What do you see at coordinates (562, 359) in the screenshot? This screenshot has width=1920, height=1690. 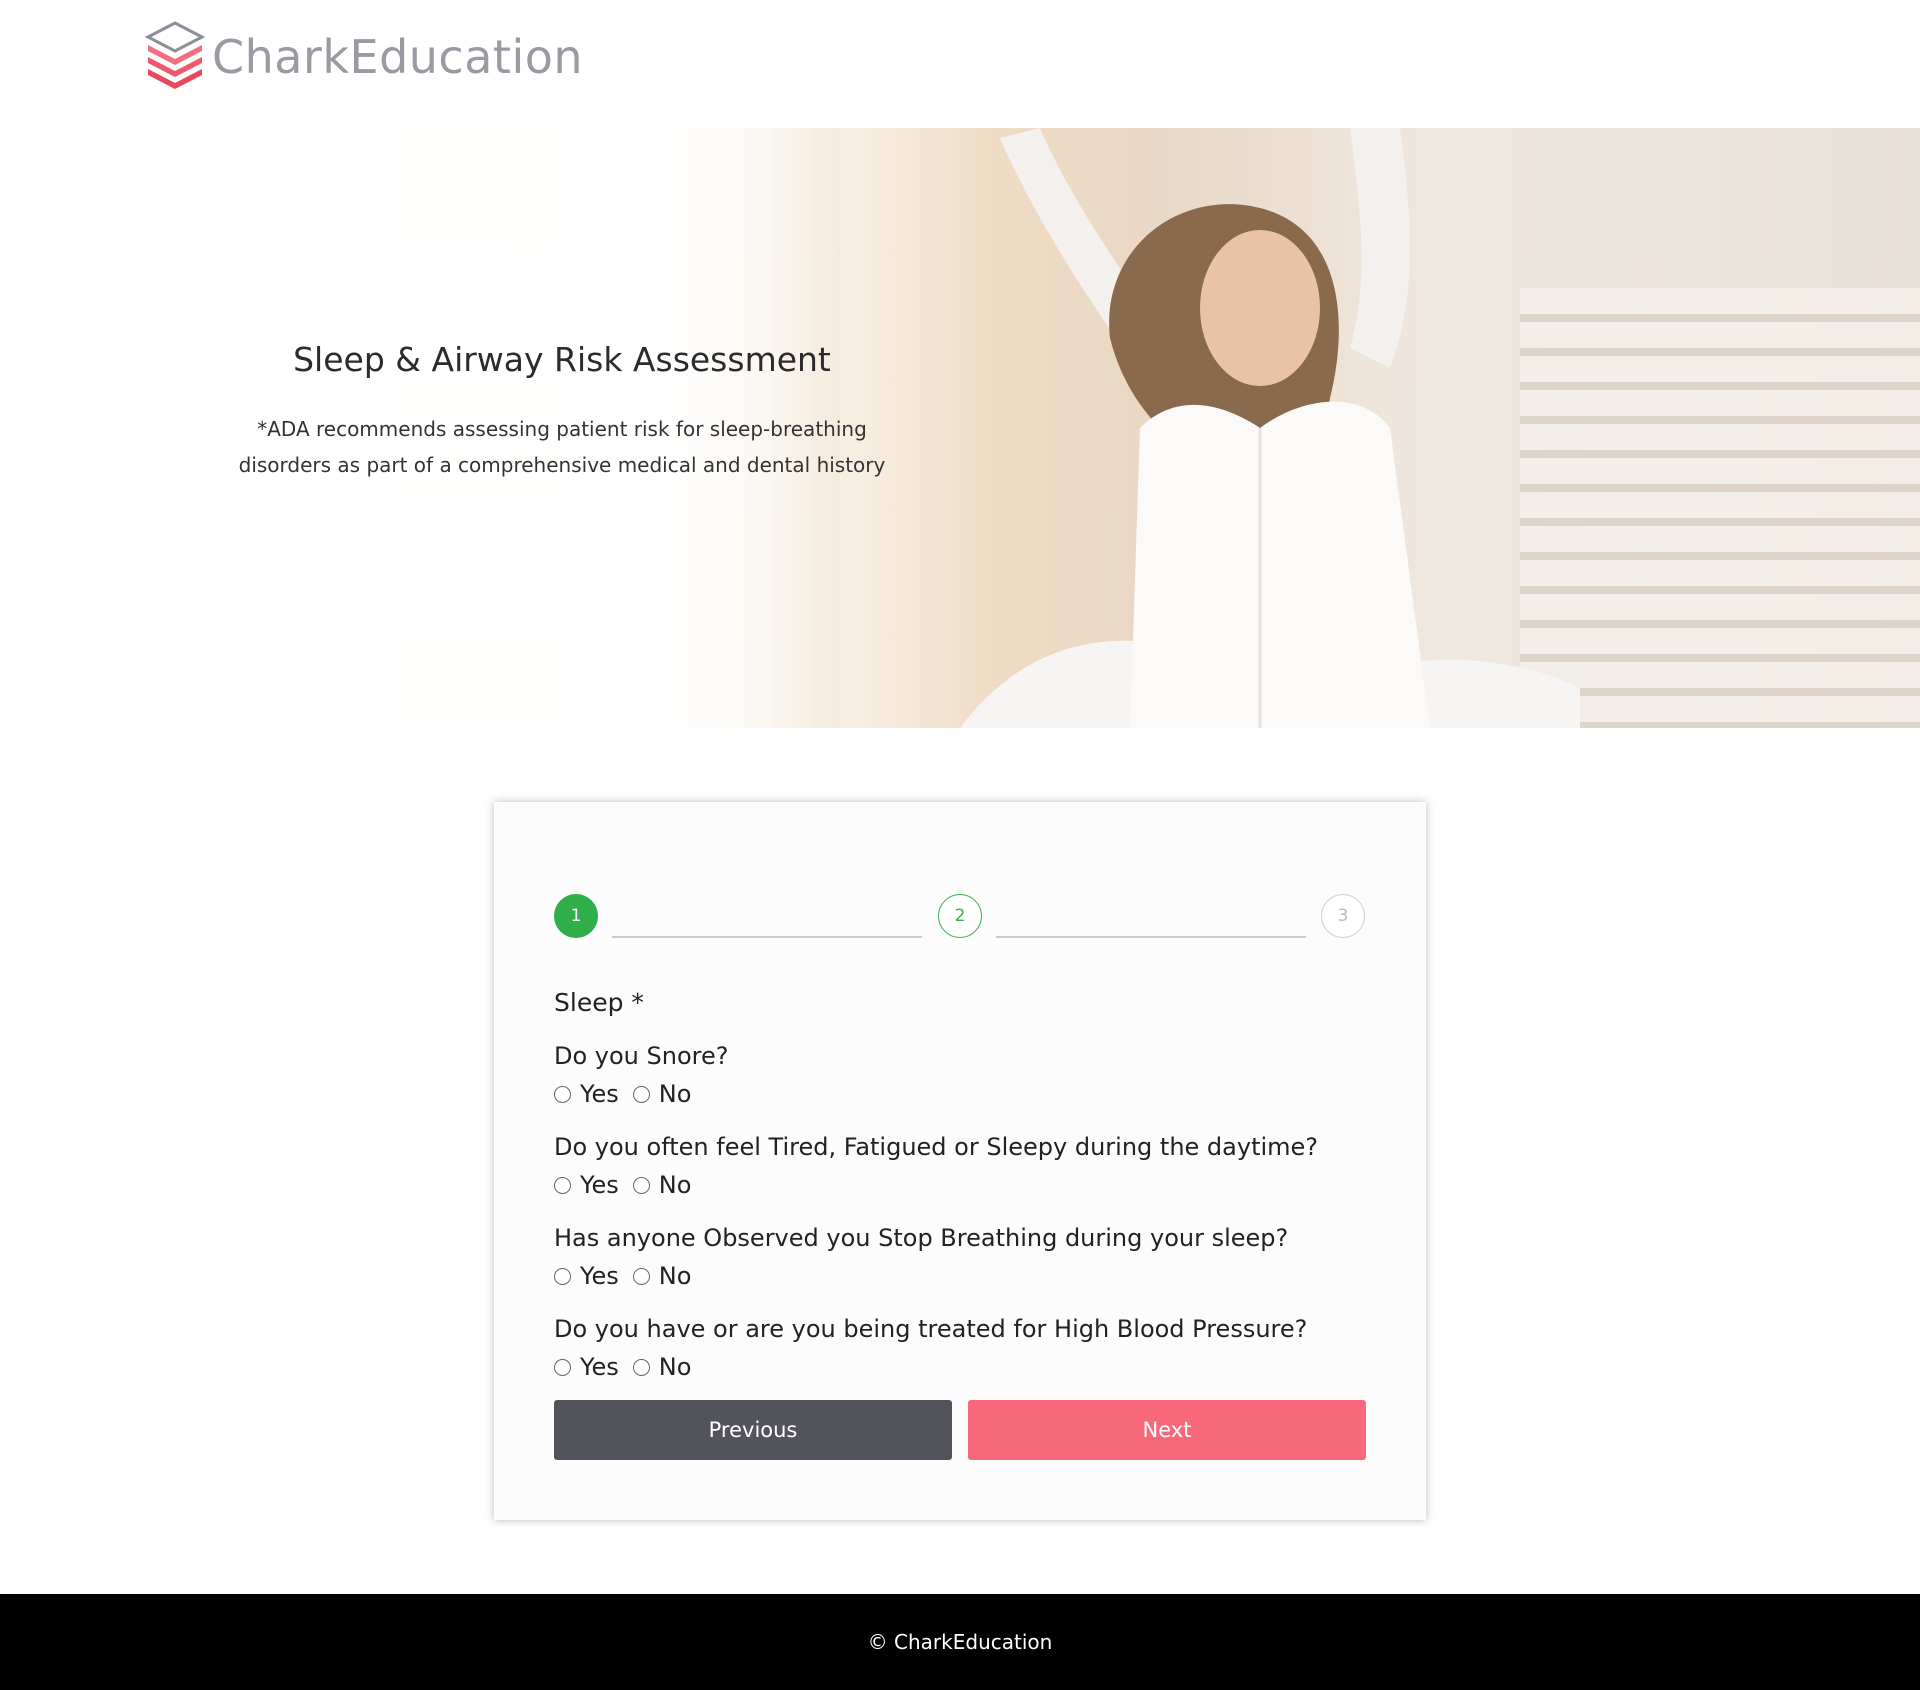 I see `page-title: Sleep & Airway Risk Assessment` at bounding box center [562, 359].